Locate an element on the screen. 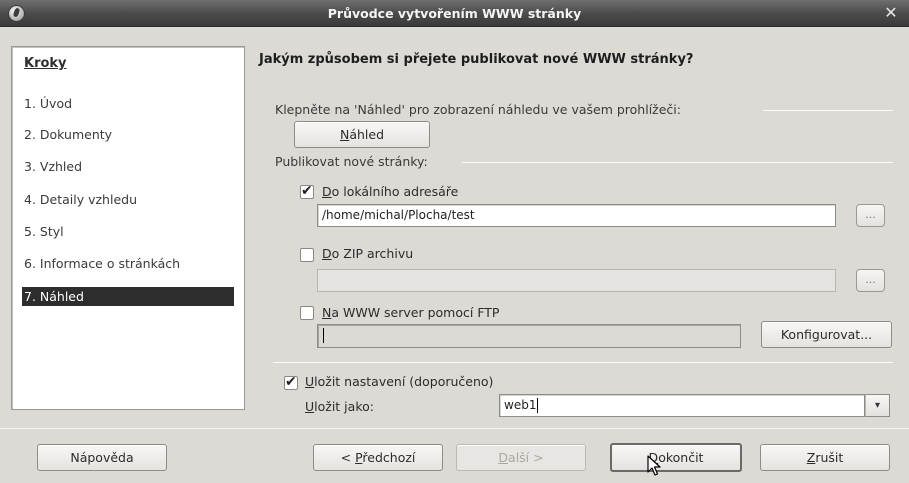 The width and height of the screenshot is (909, 483). chevron-down-icon: ▾ is located at coordinates (877, 405).